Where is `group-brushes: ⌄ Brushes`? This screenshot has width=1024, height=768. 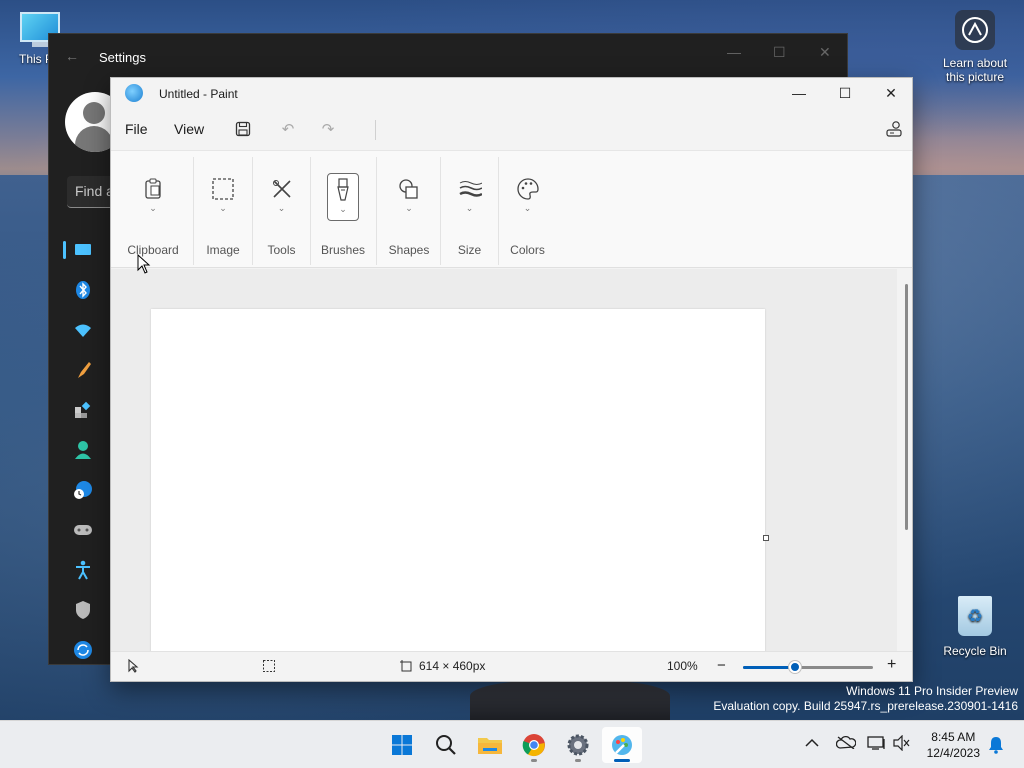
group-brushes: ⌄ Brushes is located at coordinates (343, 209).